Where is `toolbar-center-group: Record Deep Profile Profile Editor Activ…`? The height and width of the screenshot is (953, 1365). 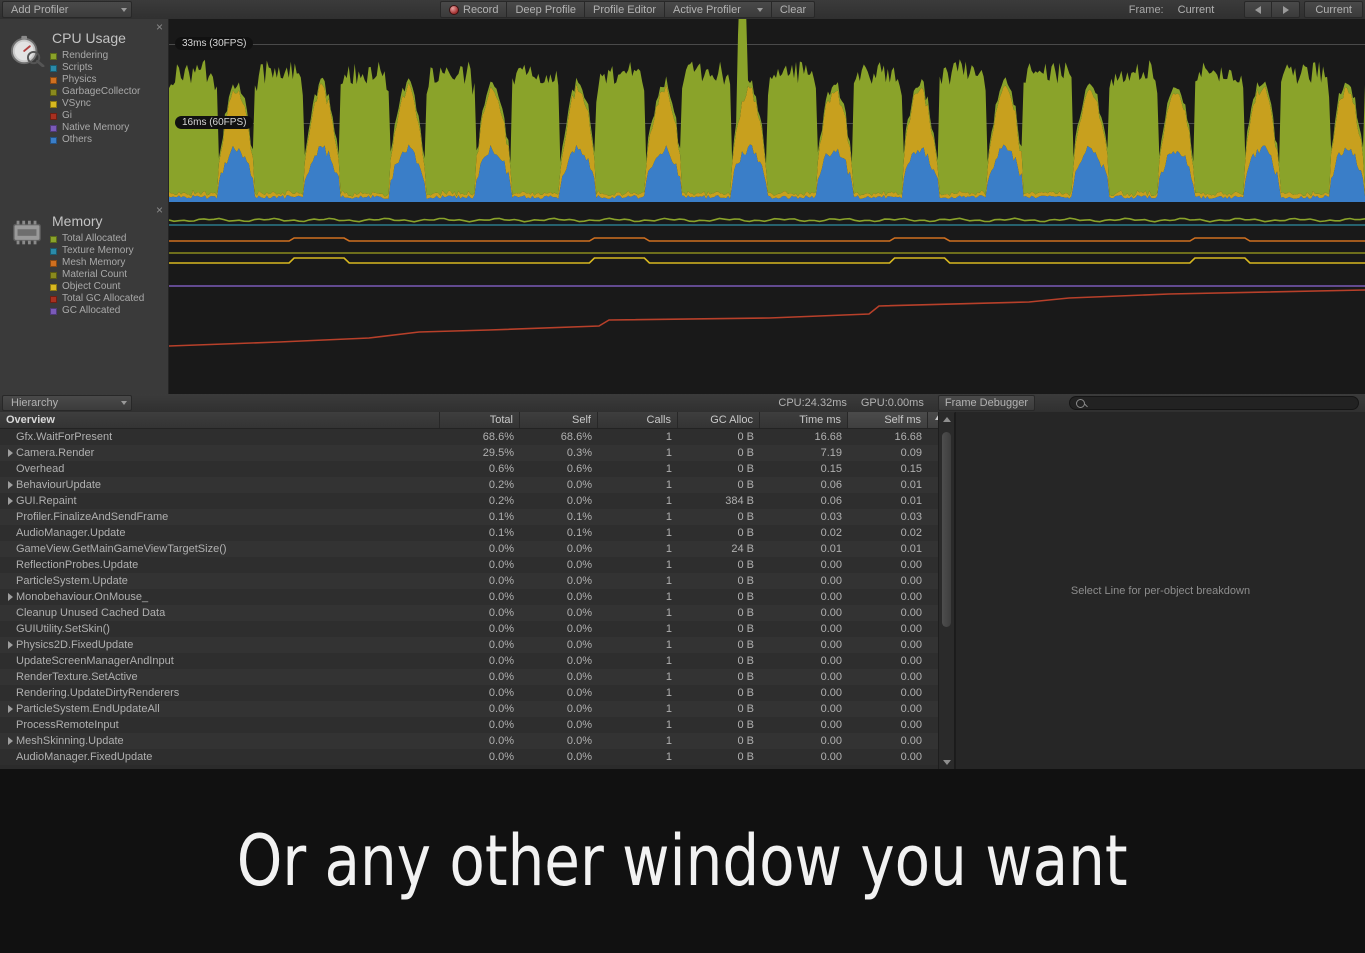
toolbar-center-group: Record Deep Profile Profile Editor Activ… is located at coordinates (628, 9).